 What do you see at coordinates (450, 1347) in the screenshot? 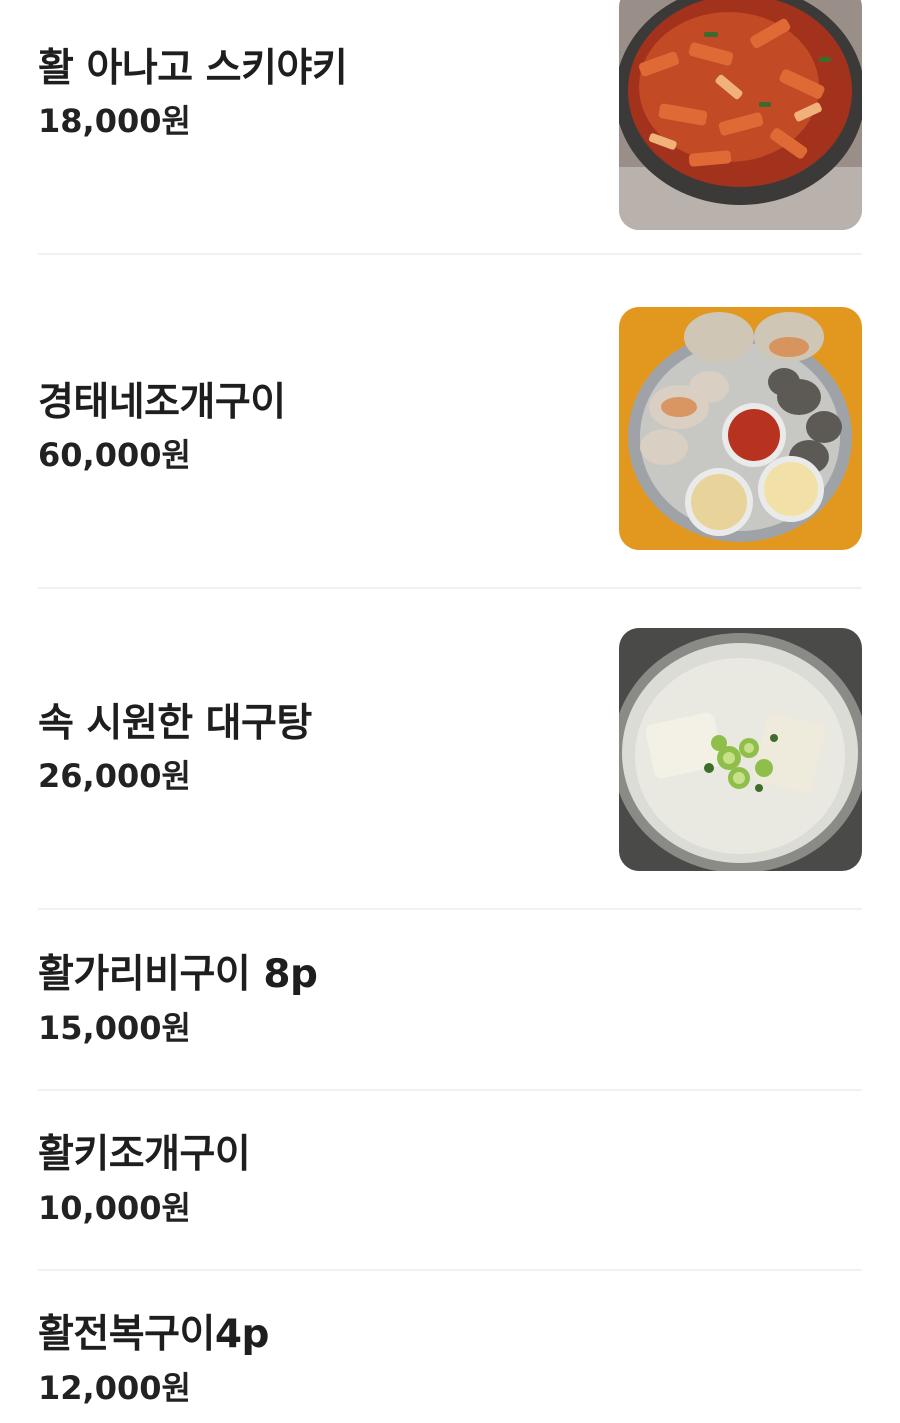
I see `menu-item: 활전복구이4p 12,000원` at bounding box center [450, 1347].